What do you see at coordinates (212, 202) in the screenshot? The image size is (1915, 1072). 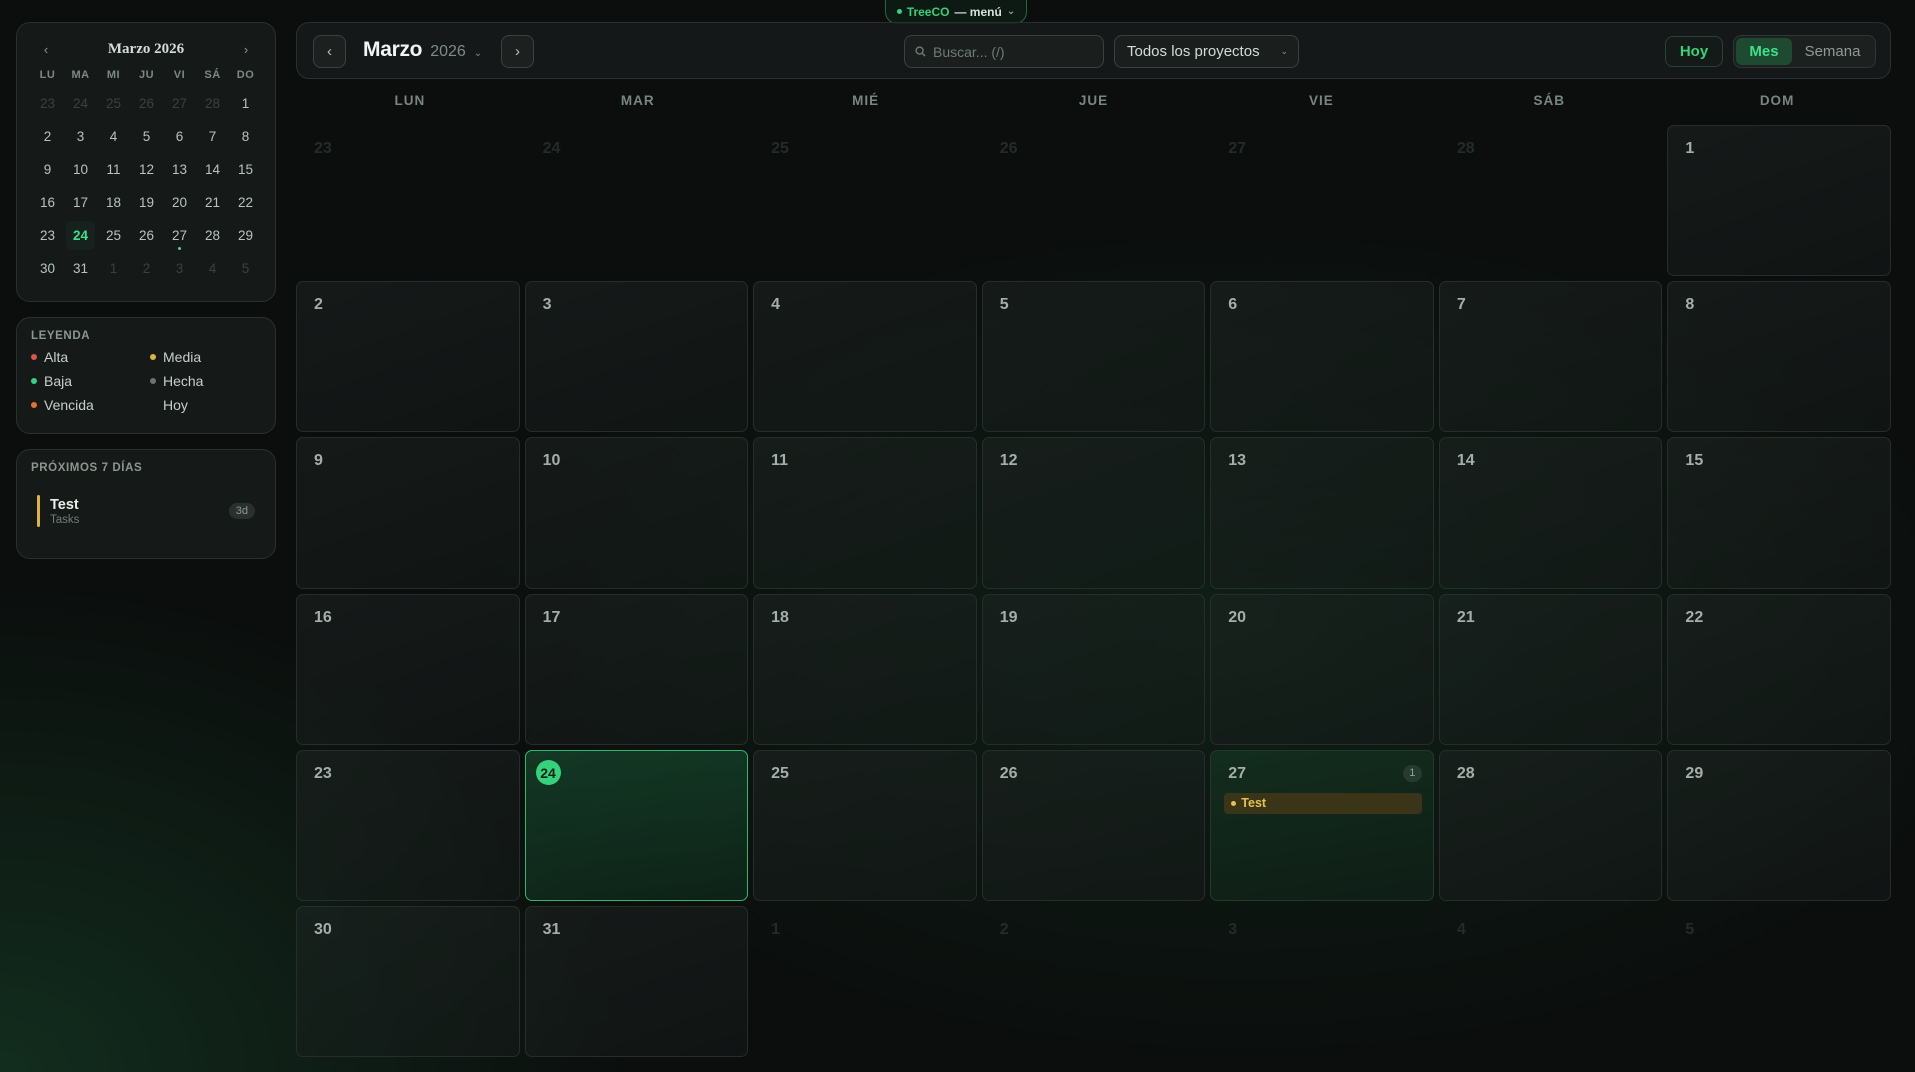 I see `mini-day: 21` at bounding box center [212, 202].